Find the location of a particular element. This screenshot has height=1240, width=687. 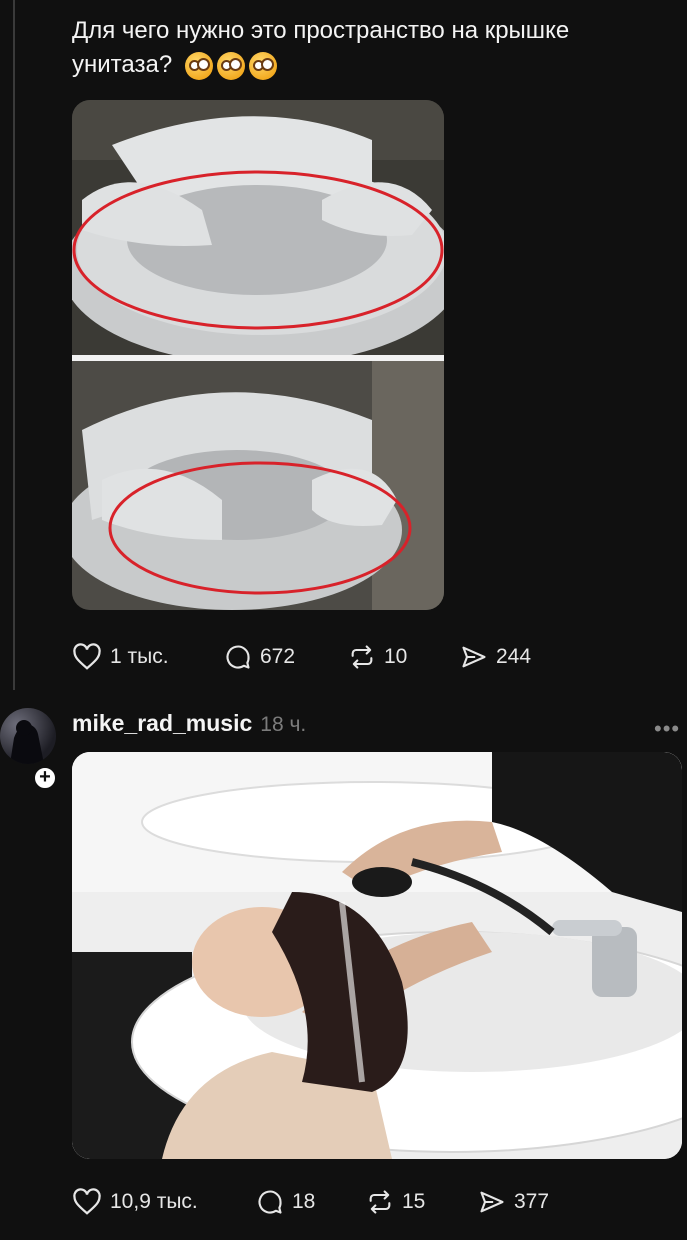

emoji-group is located at coordinates (230, 65).